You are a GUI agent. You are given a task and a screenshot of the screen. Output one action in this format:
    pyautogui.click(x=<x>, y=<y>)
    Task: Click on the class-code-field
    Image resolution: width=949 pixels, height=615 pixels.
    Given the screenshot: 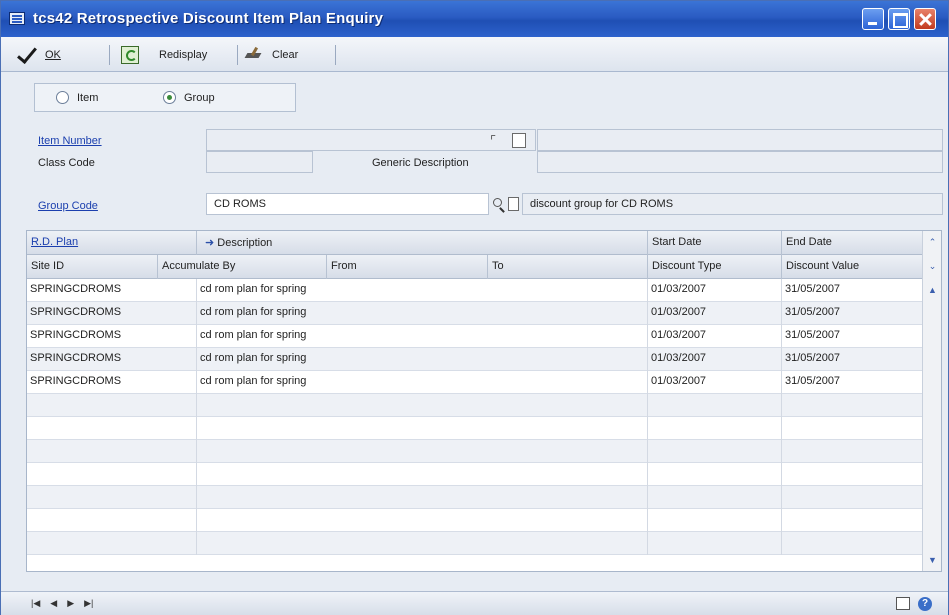 What is the action you would take?
    pyautogui.click(x=259, y=162)
    